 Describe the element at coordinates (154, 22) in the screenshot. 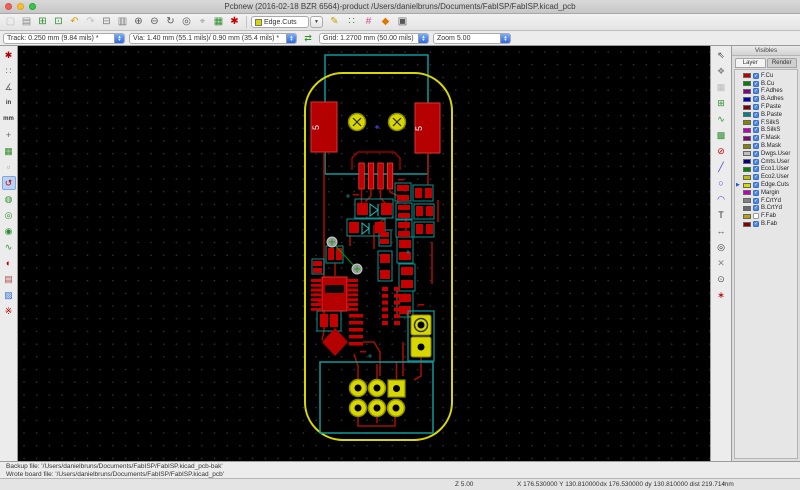

I see `zoom-out-button: ⊖` at that location.